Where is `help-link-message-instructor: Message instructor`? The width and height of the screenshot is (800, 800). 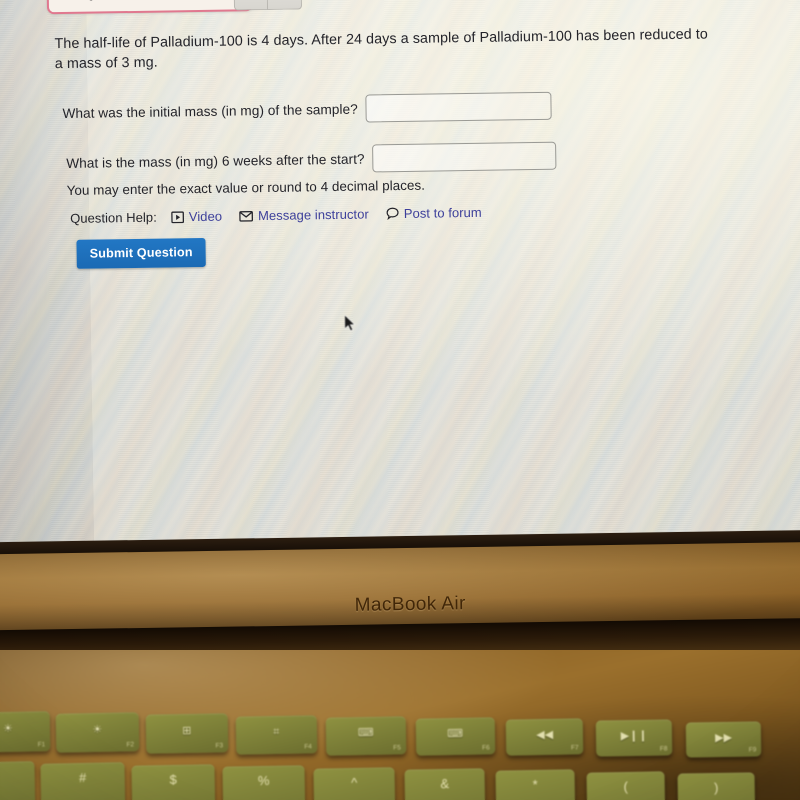 help-link-message-instructor: Message instructor is located at coordinates (304, 215).